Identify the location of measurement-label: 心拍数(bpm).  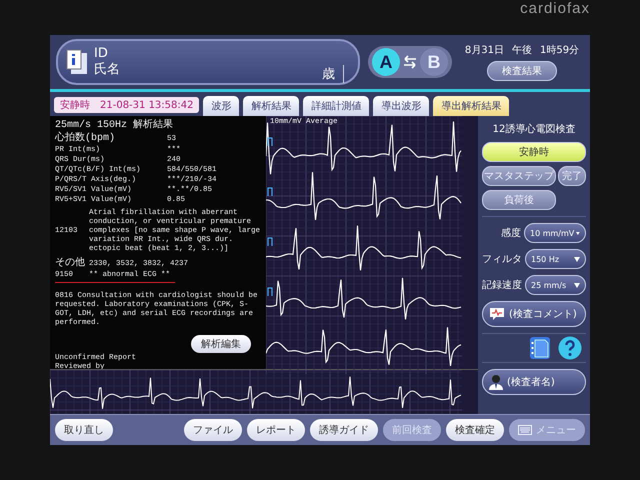
(85, 139).